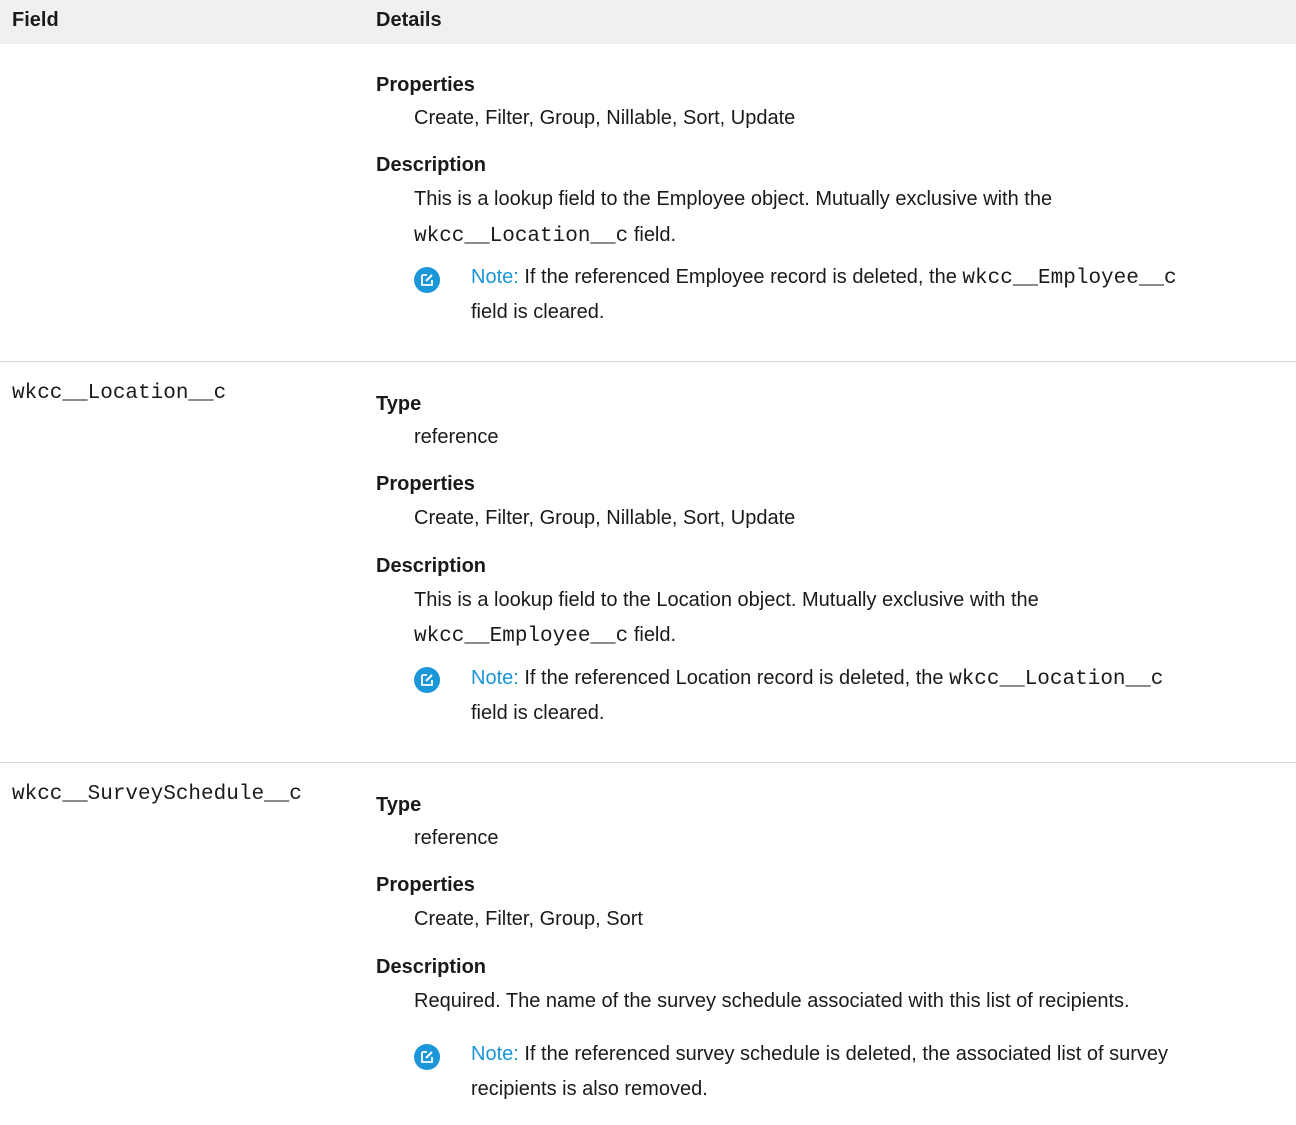 This screenshot has height=1125, width=1296. I want to click on table-header: Field Details, so click(648, 22).